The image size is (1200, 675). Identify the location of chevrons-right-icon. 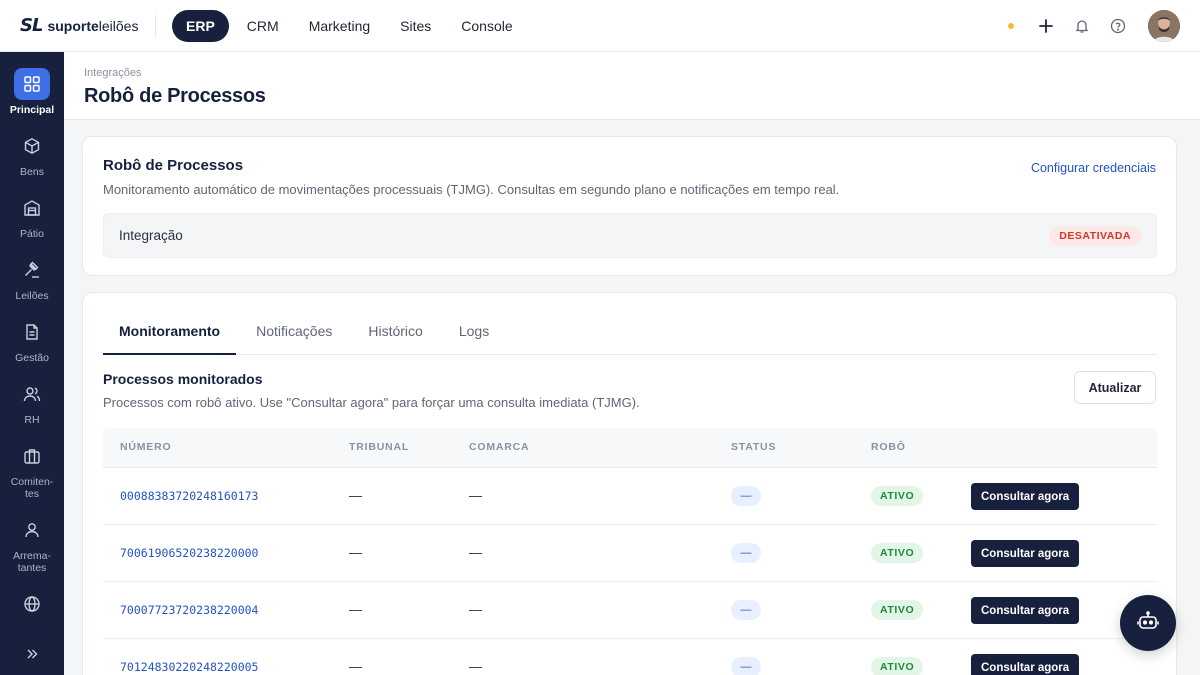
(32, 654).